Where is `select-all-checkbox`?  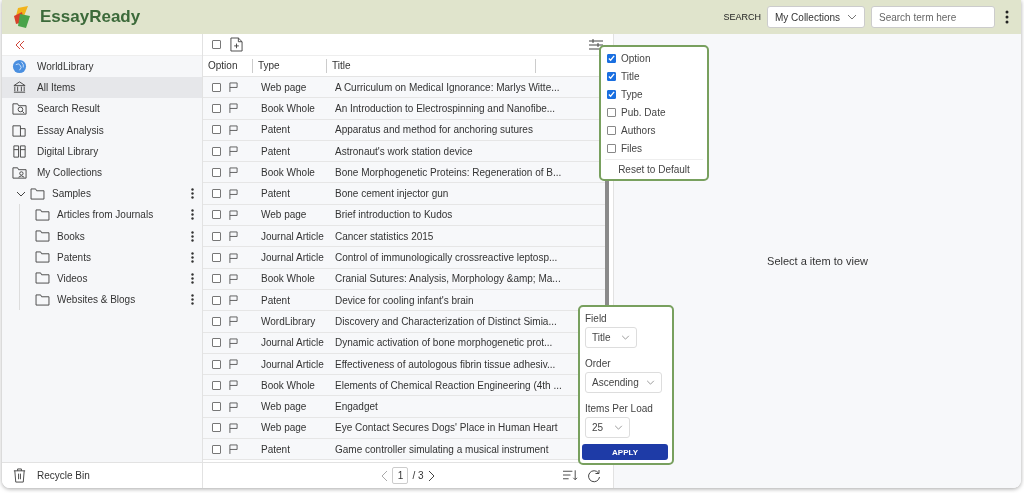 select-all-checkbox is located at coordinates (216, 44).